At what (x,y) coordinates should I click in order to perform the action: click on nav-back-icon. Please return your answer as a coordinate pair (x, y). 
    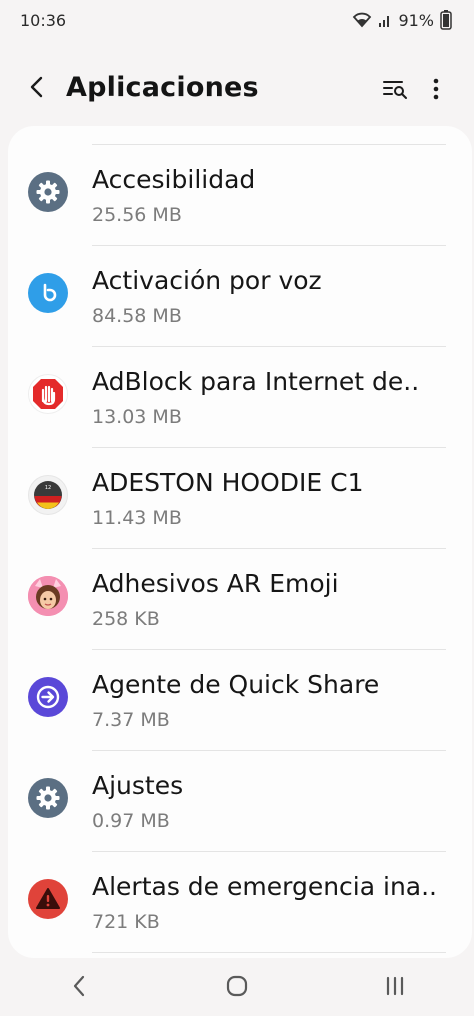
    Looking at the image, I should click on (79, 988).